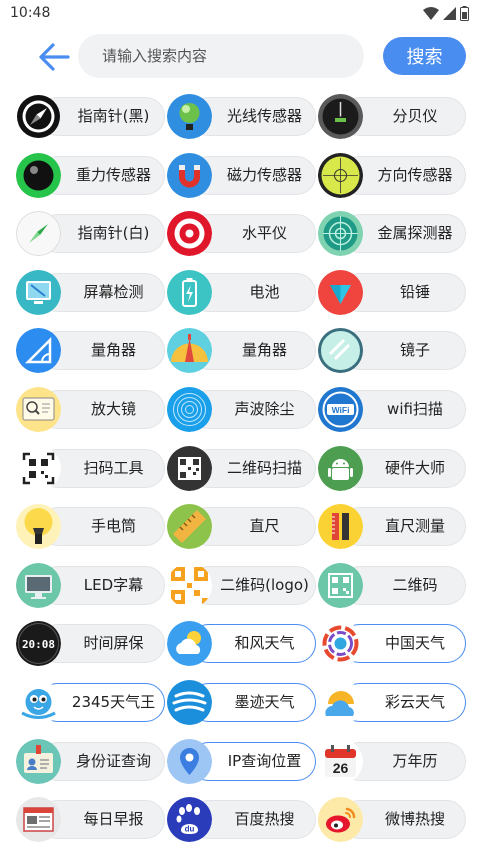 The height and width of the screenshot is (852, 479). I want to click on tool-magnifier: 放大镜, so click(91, 409).